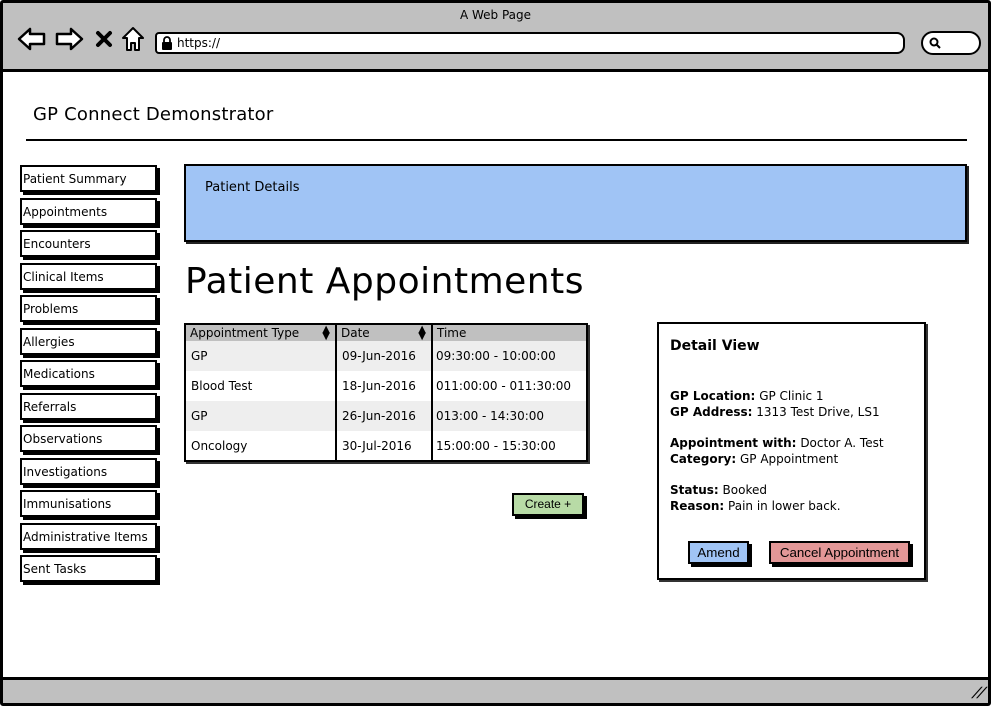  Describe the element at coordinates (747, 396) in the screenshot. I see `detail-gp-location: GP Location: GP Clinic 1` at that location.